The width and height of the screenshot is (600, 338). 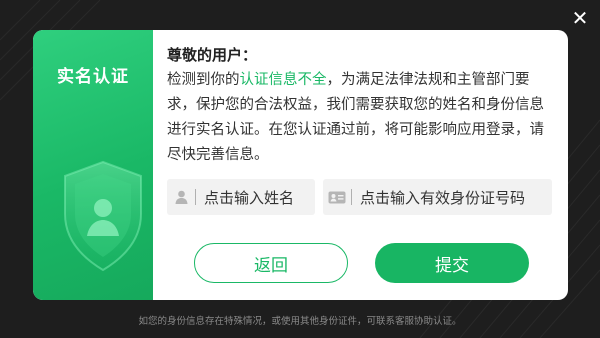 I want to click on name-input: 点击输入姓名, so click(x=241, y=197).